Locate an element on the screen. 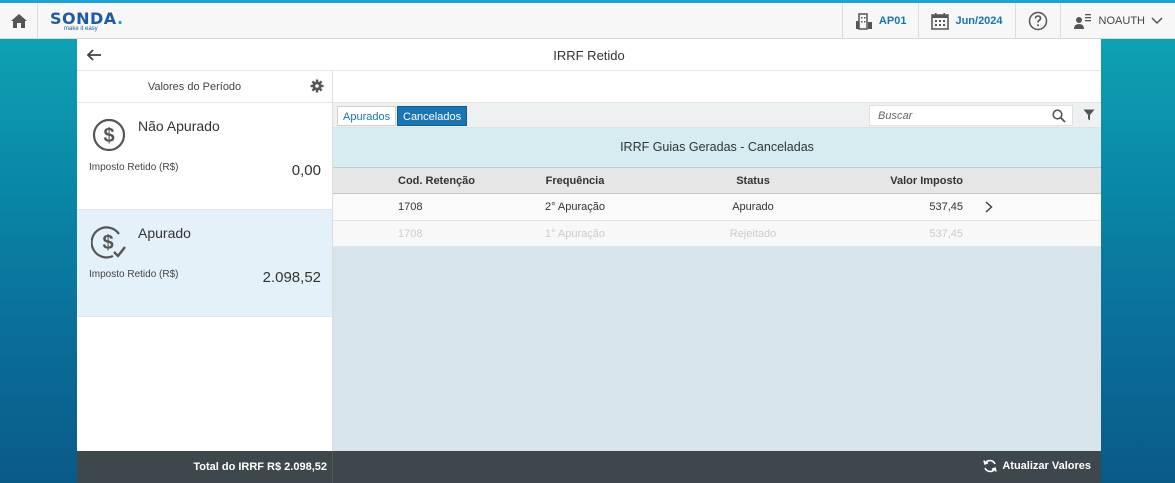 The width and height of the screenshot is (1175, 483). period-selector: Jun/2024 is located at coordinates (966, 21).